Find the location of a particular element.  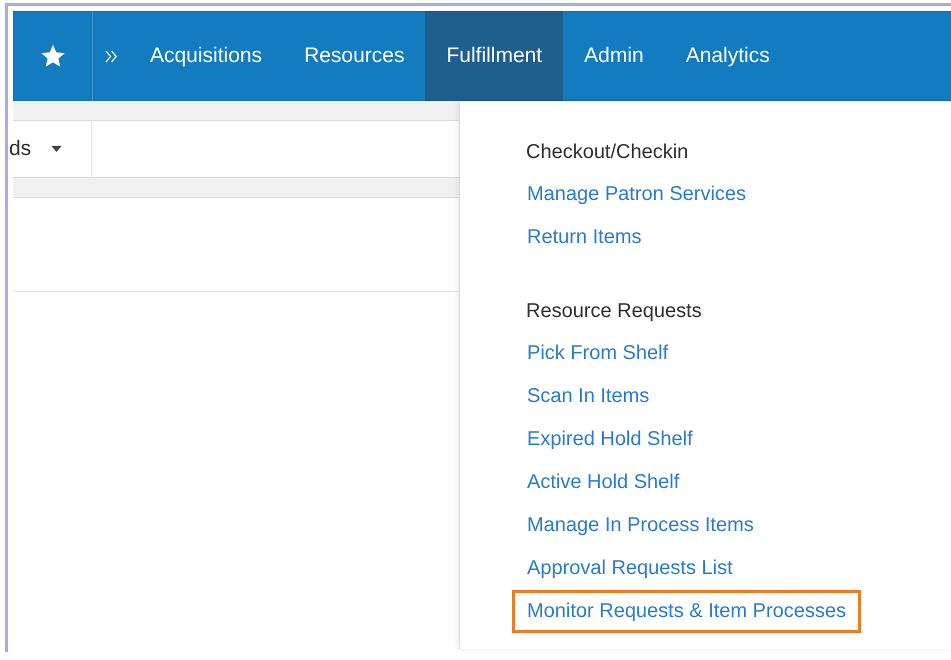

nav-tab: Acquisitions is located at coordinates (206, 56).